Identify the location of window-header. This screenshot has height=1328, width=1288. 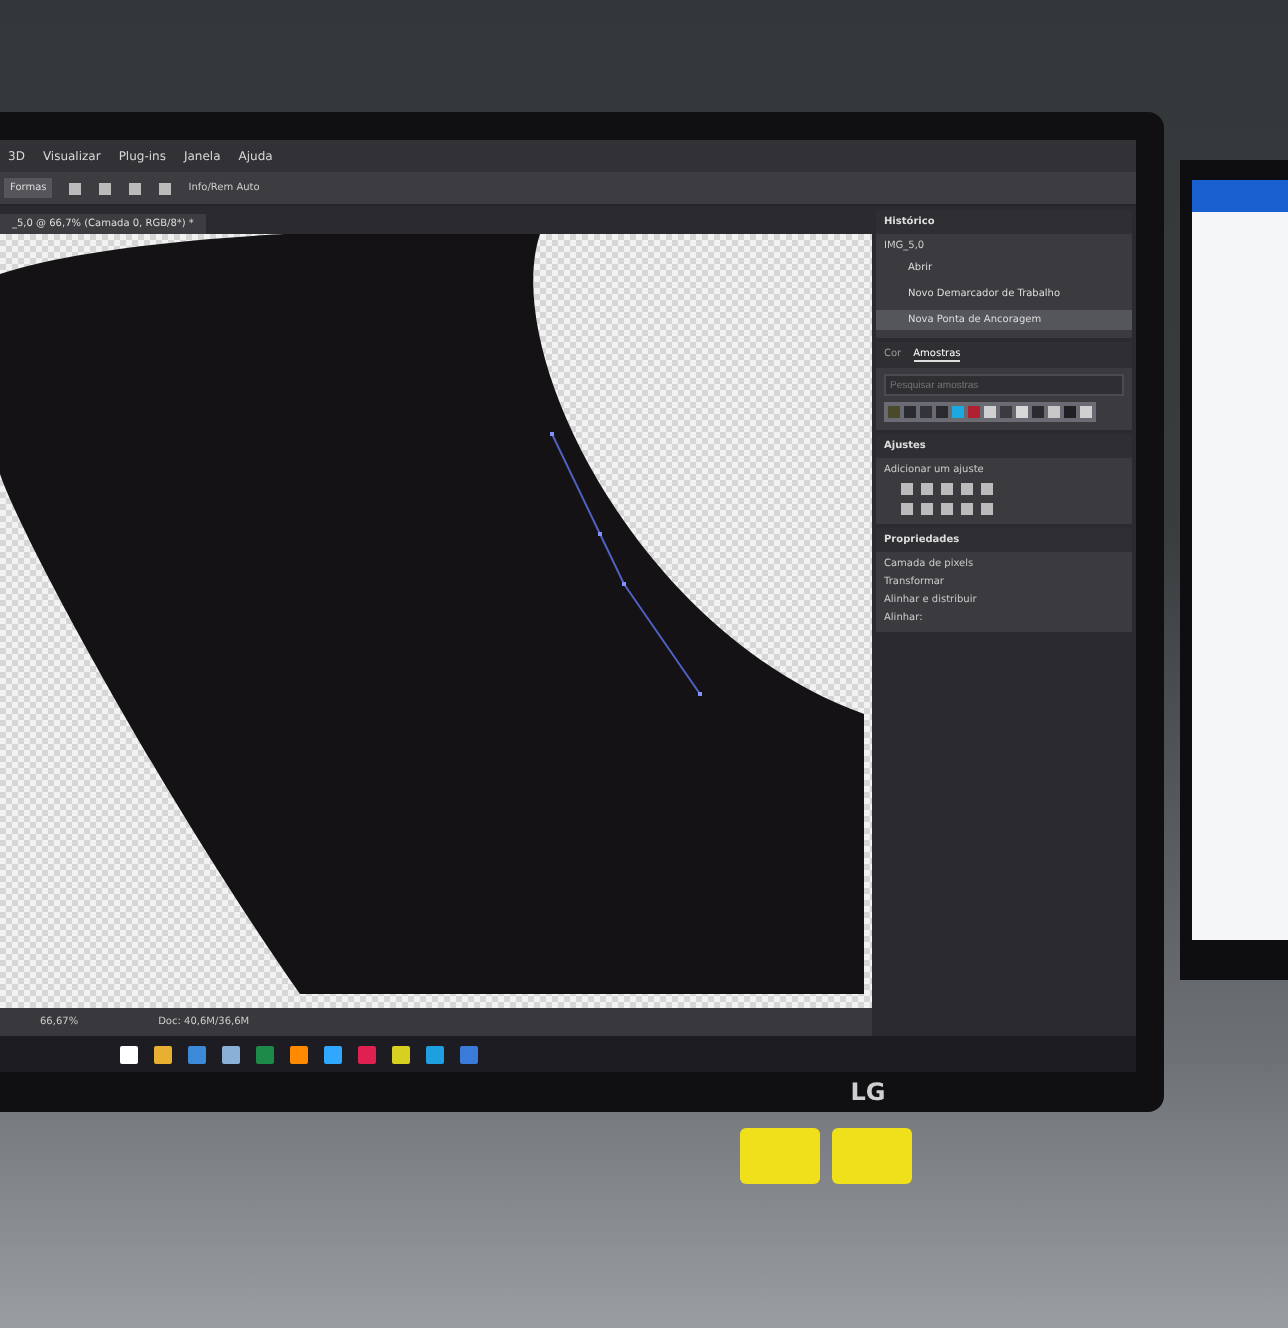
(1240, 196).